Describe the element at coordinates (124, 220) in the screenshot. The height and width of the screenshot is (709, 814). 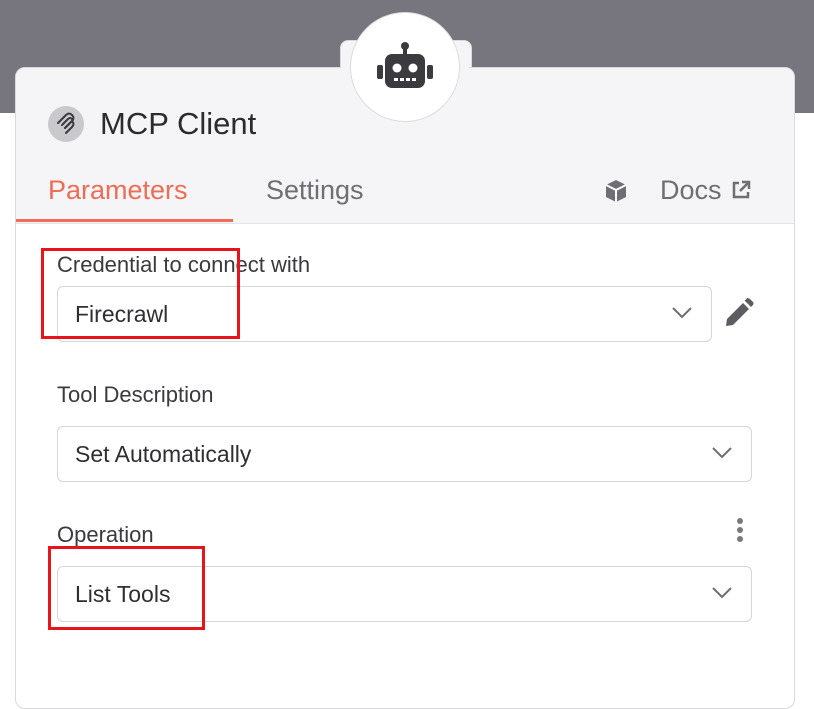
I see `active-tab-indicator` at that location.